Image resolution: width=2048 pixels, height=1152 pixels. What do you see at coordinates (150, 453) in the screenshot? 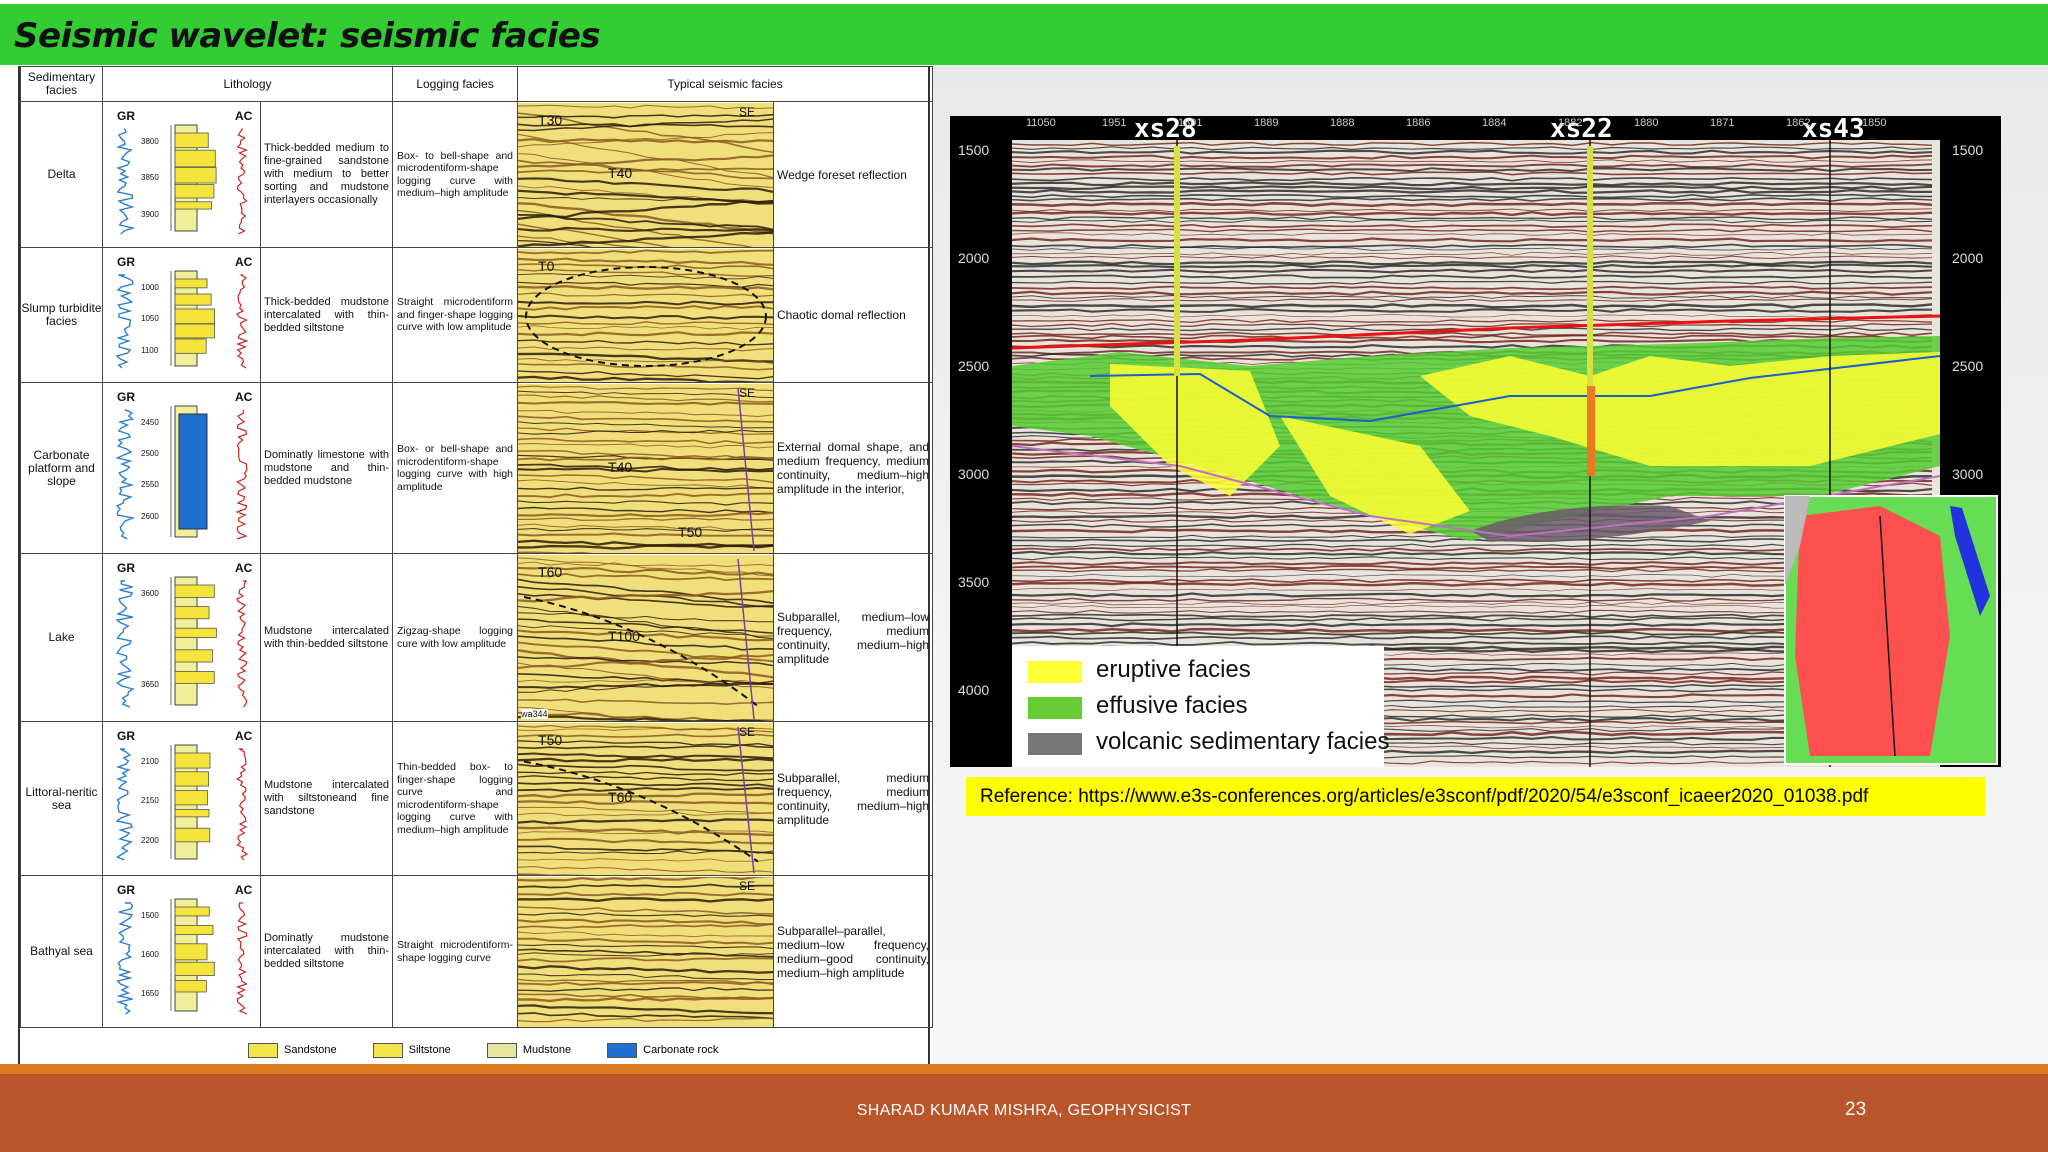
I see `depth-label: 2500` at bounding box center [150, 453].